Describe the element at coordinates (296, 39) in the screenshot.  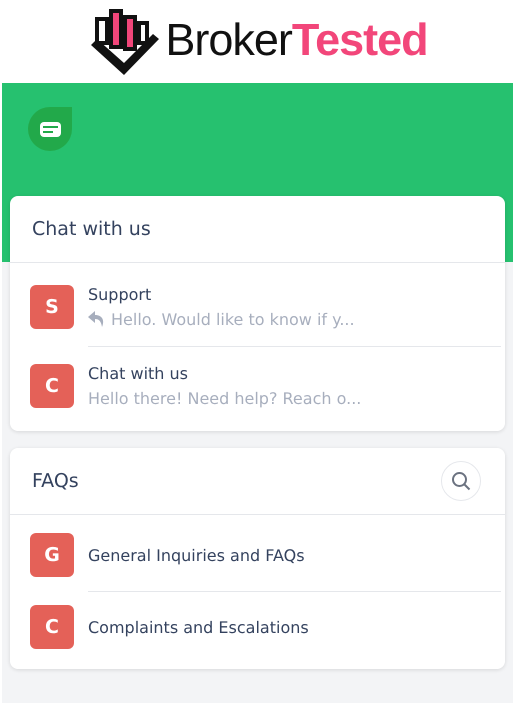
I see `logo-text: BrokerTested` at that location.